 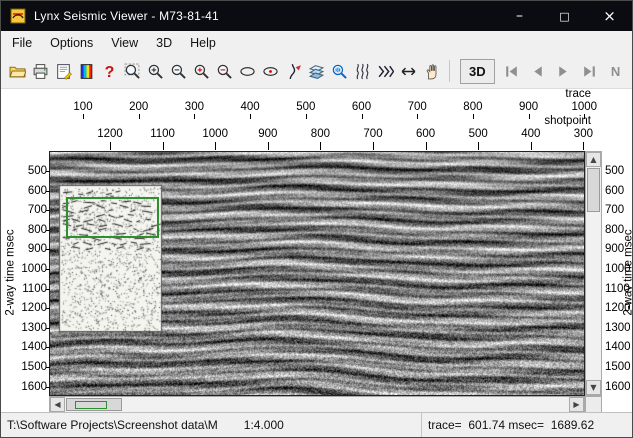 I want to click on 3d-button: 3D, so click(x=477, y=71).